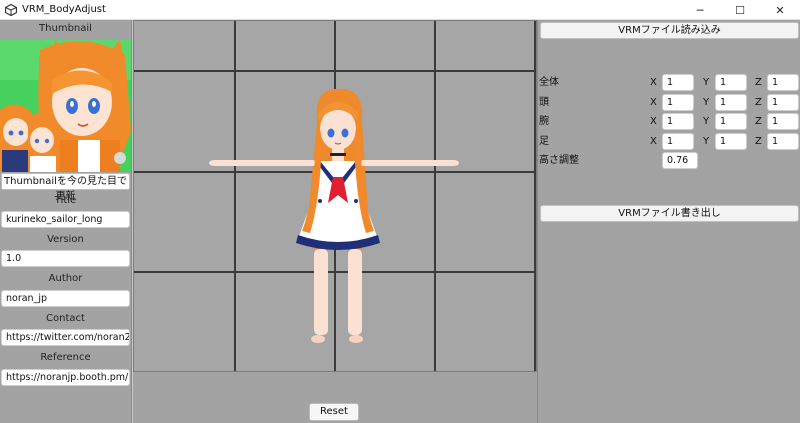 The image size is (800, 423). What do you see at coordinates (65, 298) in the screenshot?
I see `author-field: noran_jp` at bounding box center [65, 298].